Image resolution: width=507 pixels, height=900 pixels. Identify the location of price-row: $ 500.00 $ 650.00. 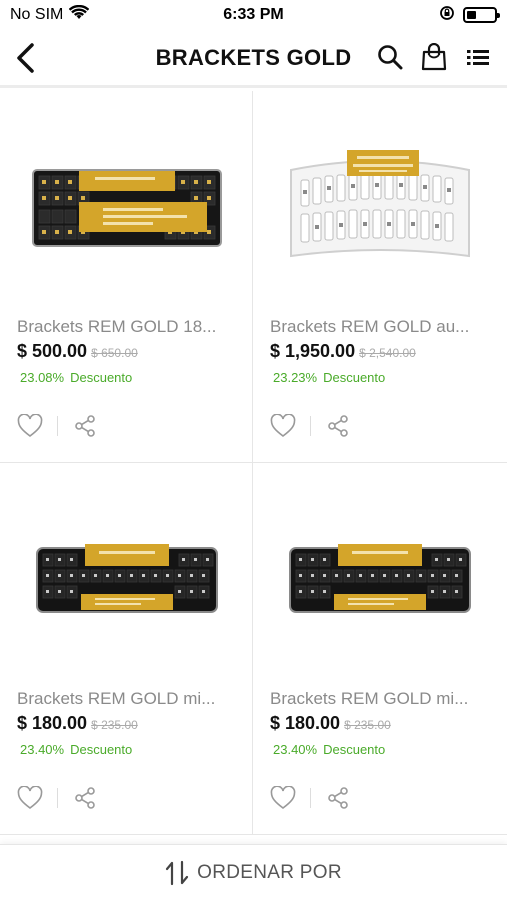
(77, 351).